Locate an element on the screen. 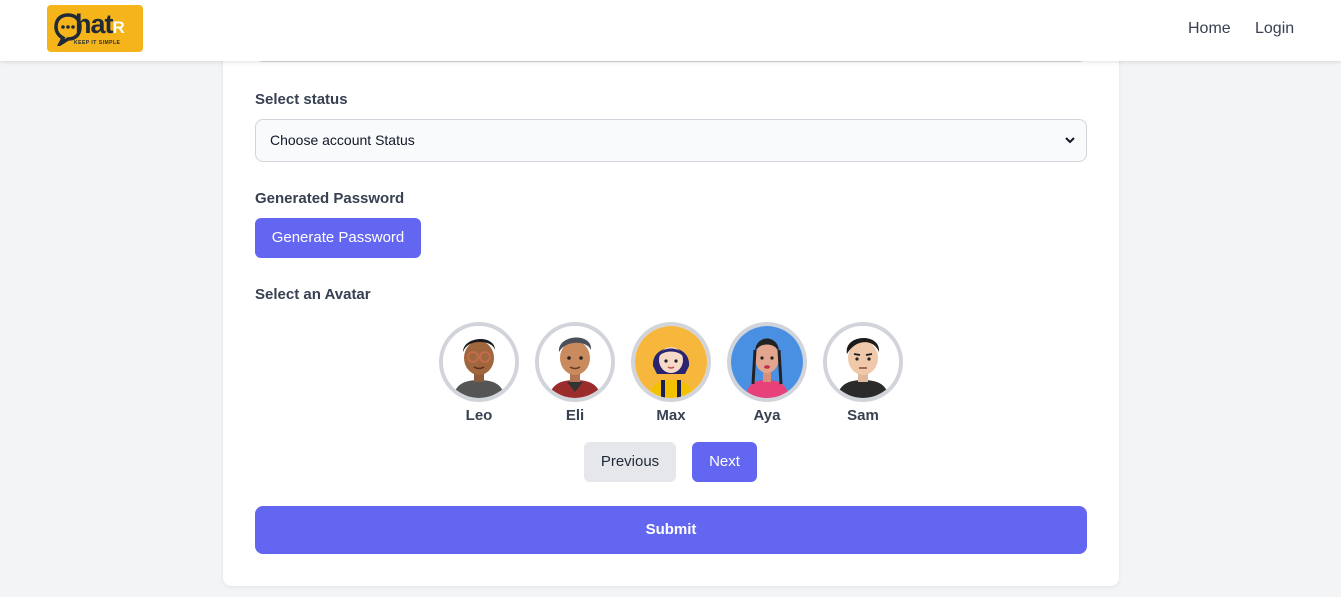  avatar-name-leo: Leo is located at coordinates (479, 415).